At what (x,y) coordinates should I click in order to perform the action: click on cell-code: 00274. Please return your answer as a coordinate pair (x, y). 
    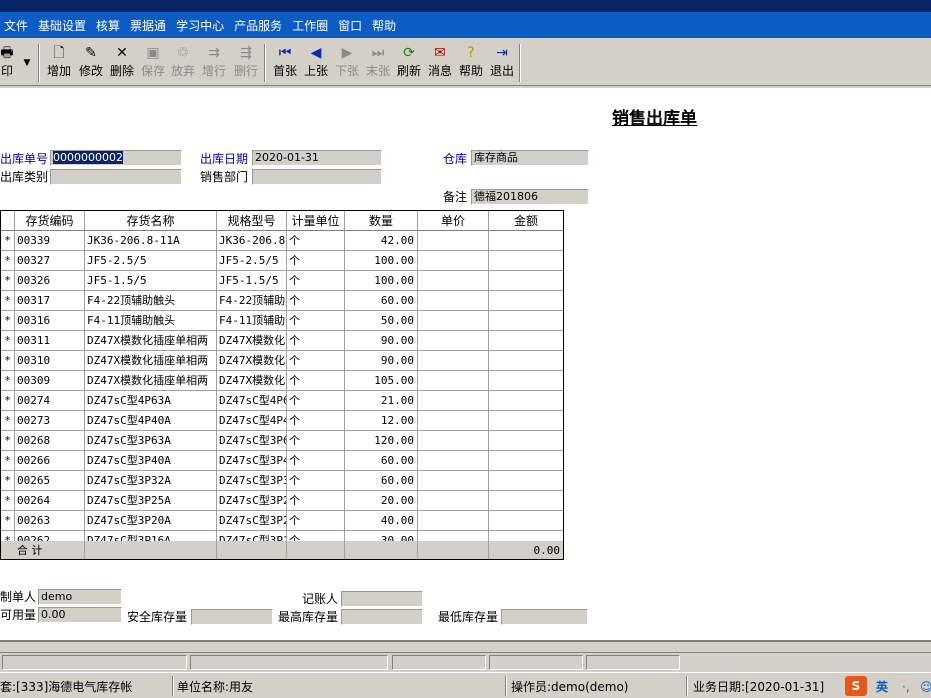
    Looking at the image, I should click on (50, 401).